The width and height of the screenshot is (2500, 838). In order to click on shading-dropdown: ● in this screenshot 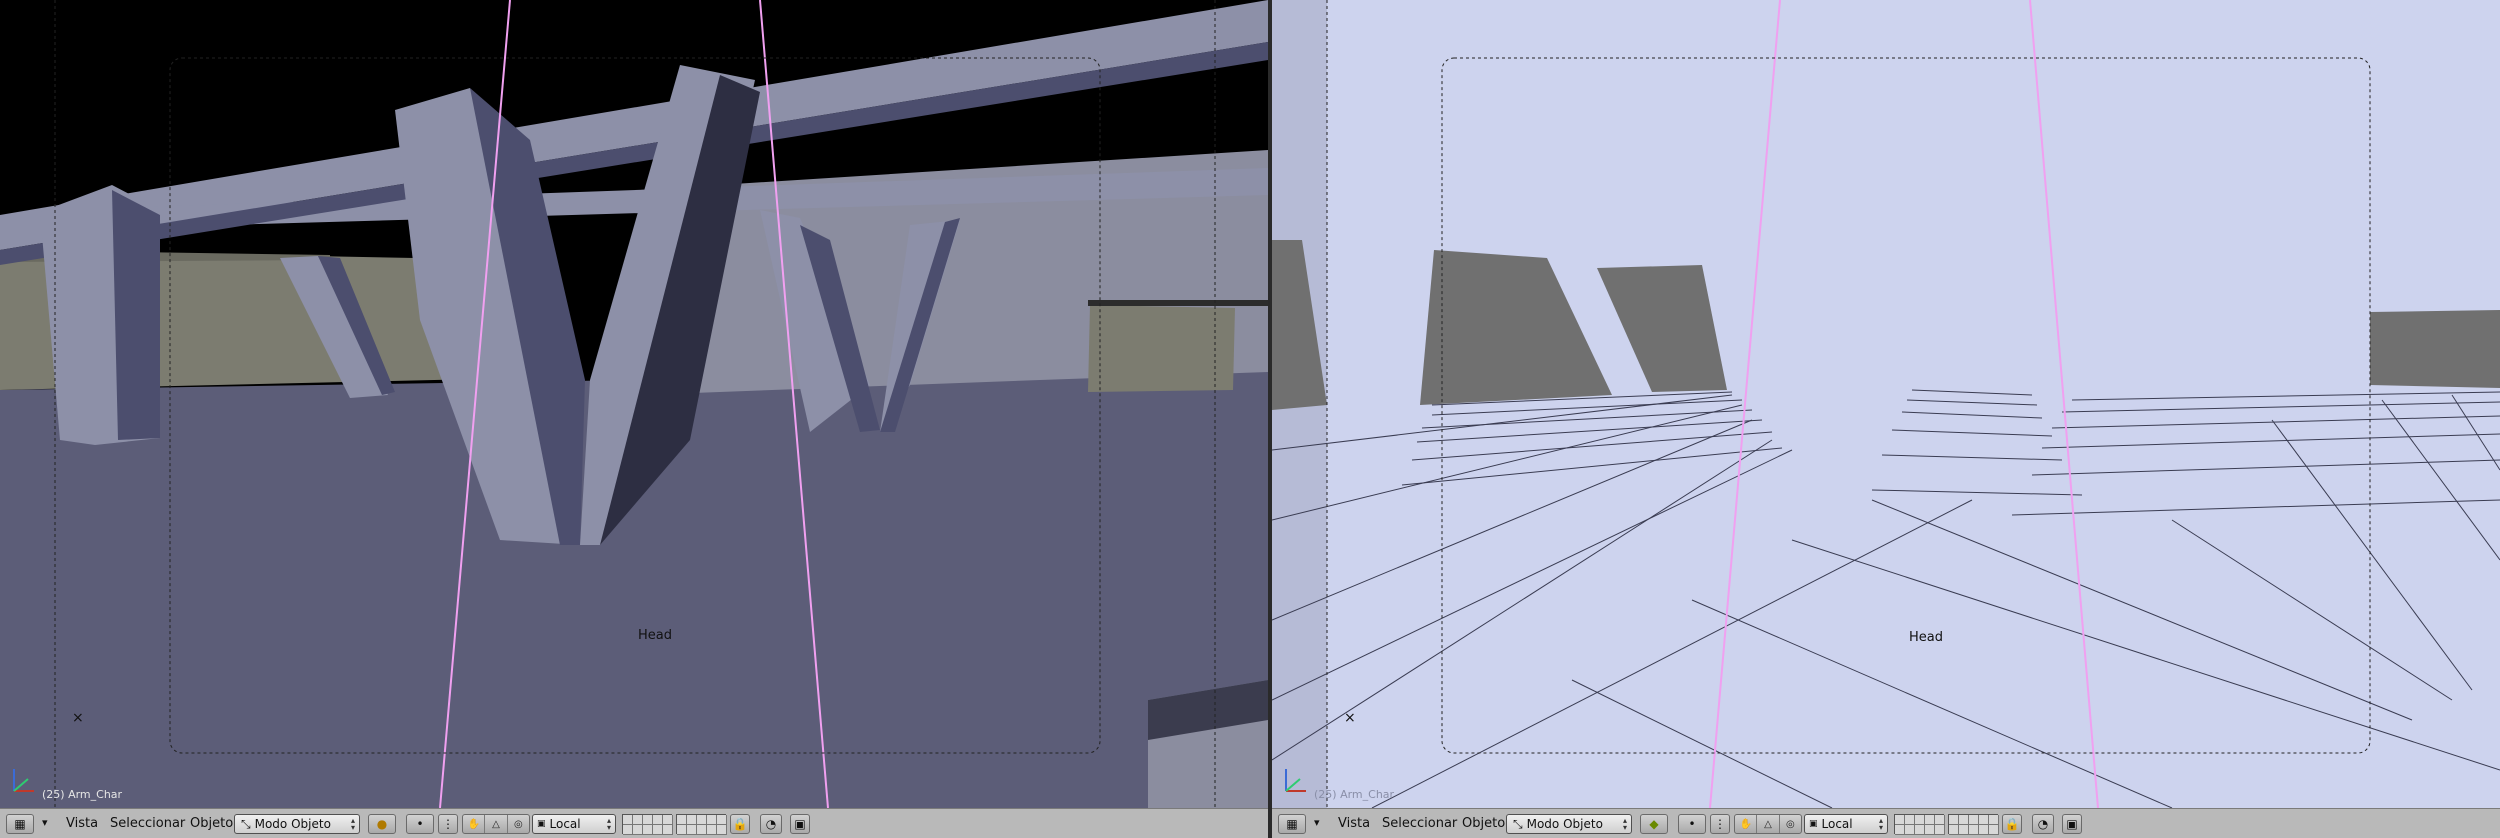, I will do `click(382, 824)`.